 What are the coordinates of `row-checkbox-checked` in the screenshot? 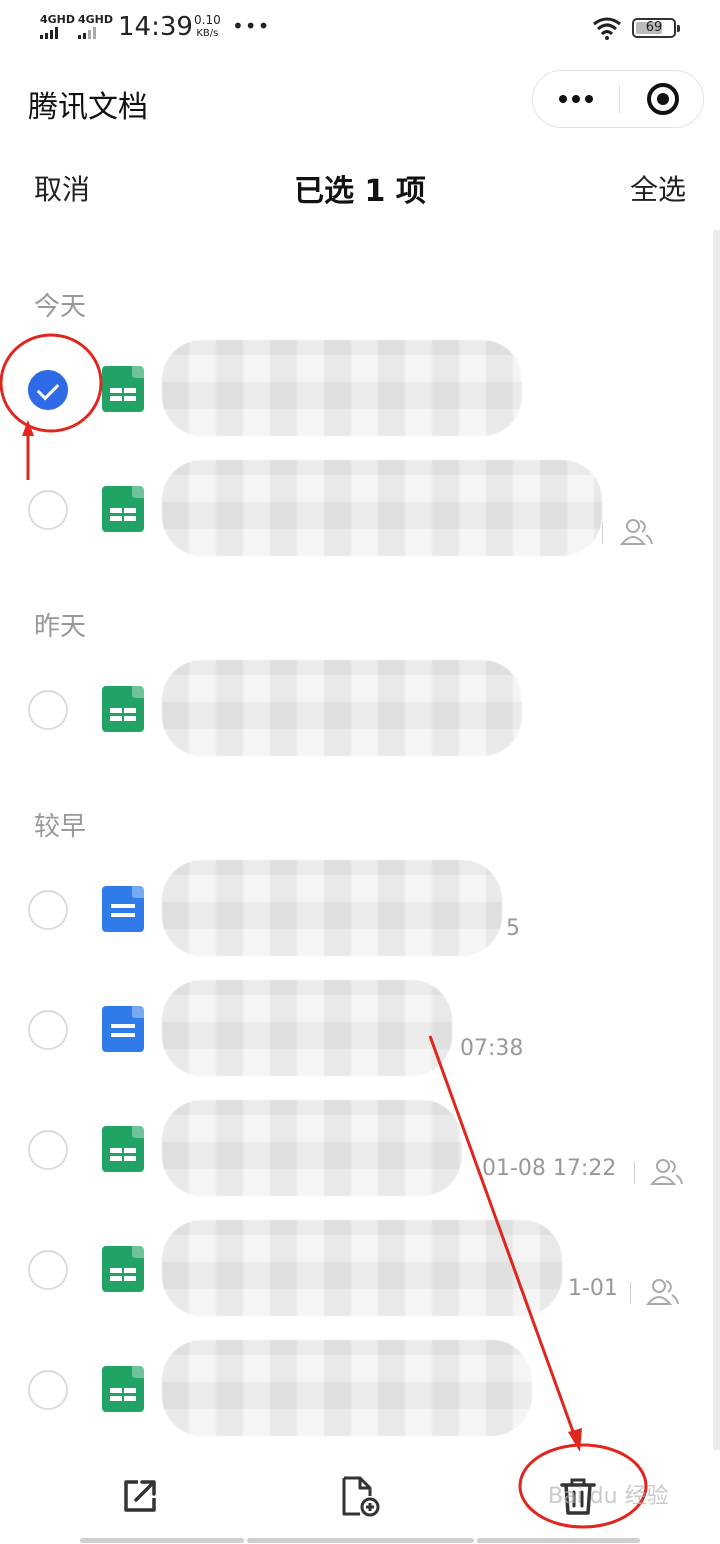 It's located at (48, 390).